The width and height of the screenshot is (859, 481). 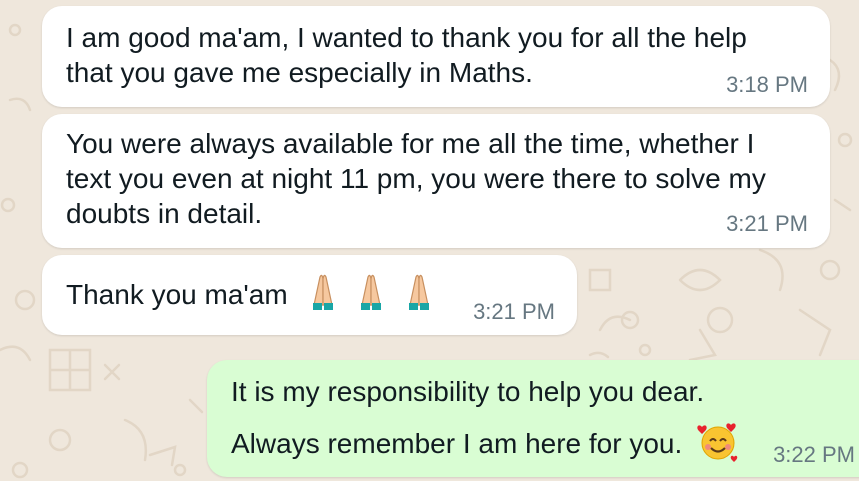 I want to click on message-text-line: Always remember I am here for you., so click(x=485, y=441).